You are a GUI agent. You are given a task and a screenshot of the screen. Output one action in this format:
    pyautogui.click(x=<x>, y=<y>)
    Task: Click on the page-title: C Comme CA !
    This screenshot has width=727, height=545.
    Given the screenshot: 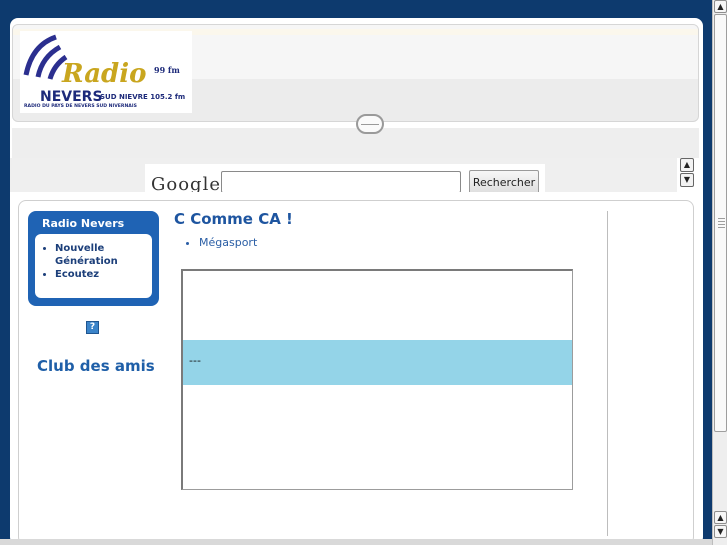 What is the action you would take?
    pyautogui.click(x=233, y=219)
    